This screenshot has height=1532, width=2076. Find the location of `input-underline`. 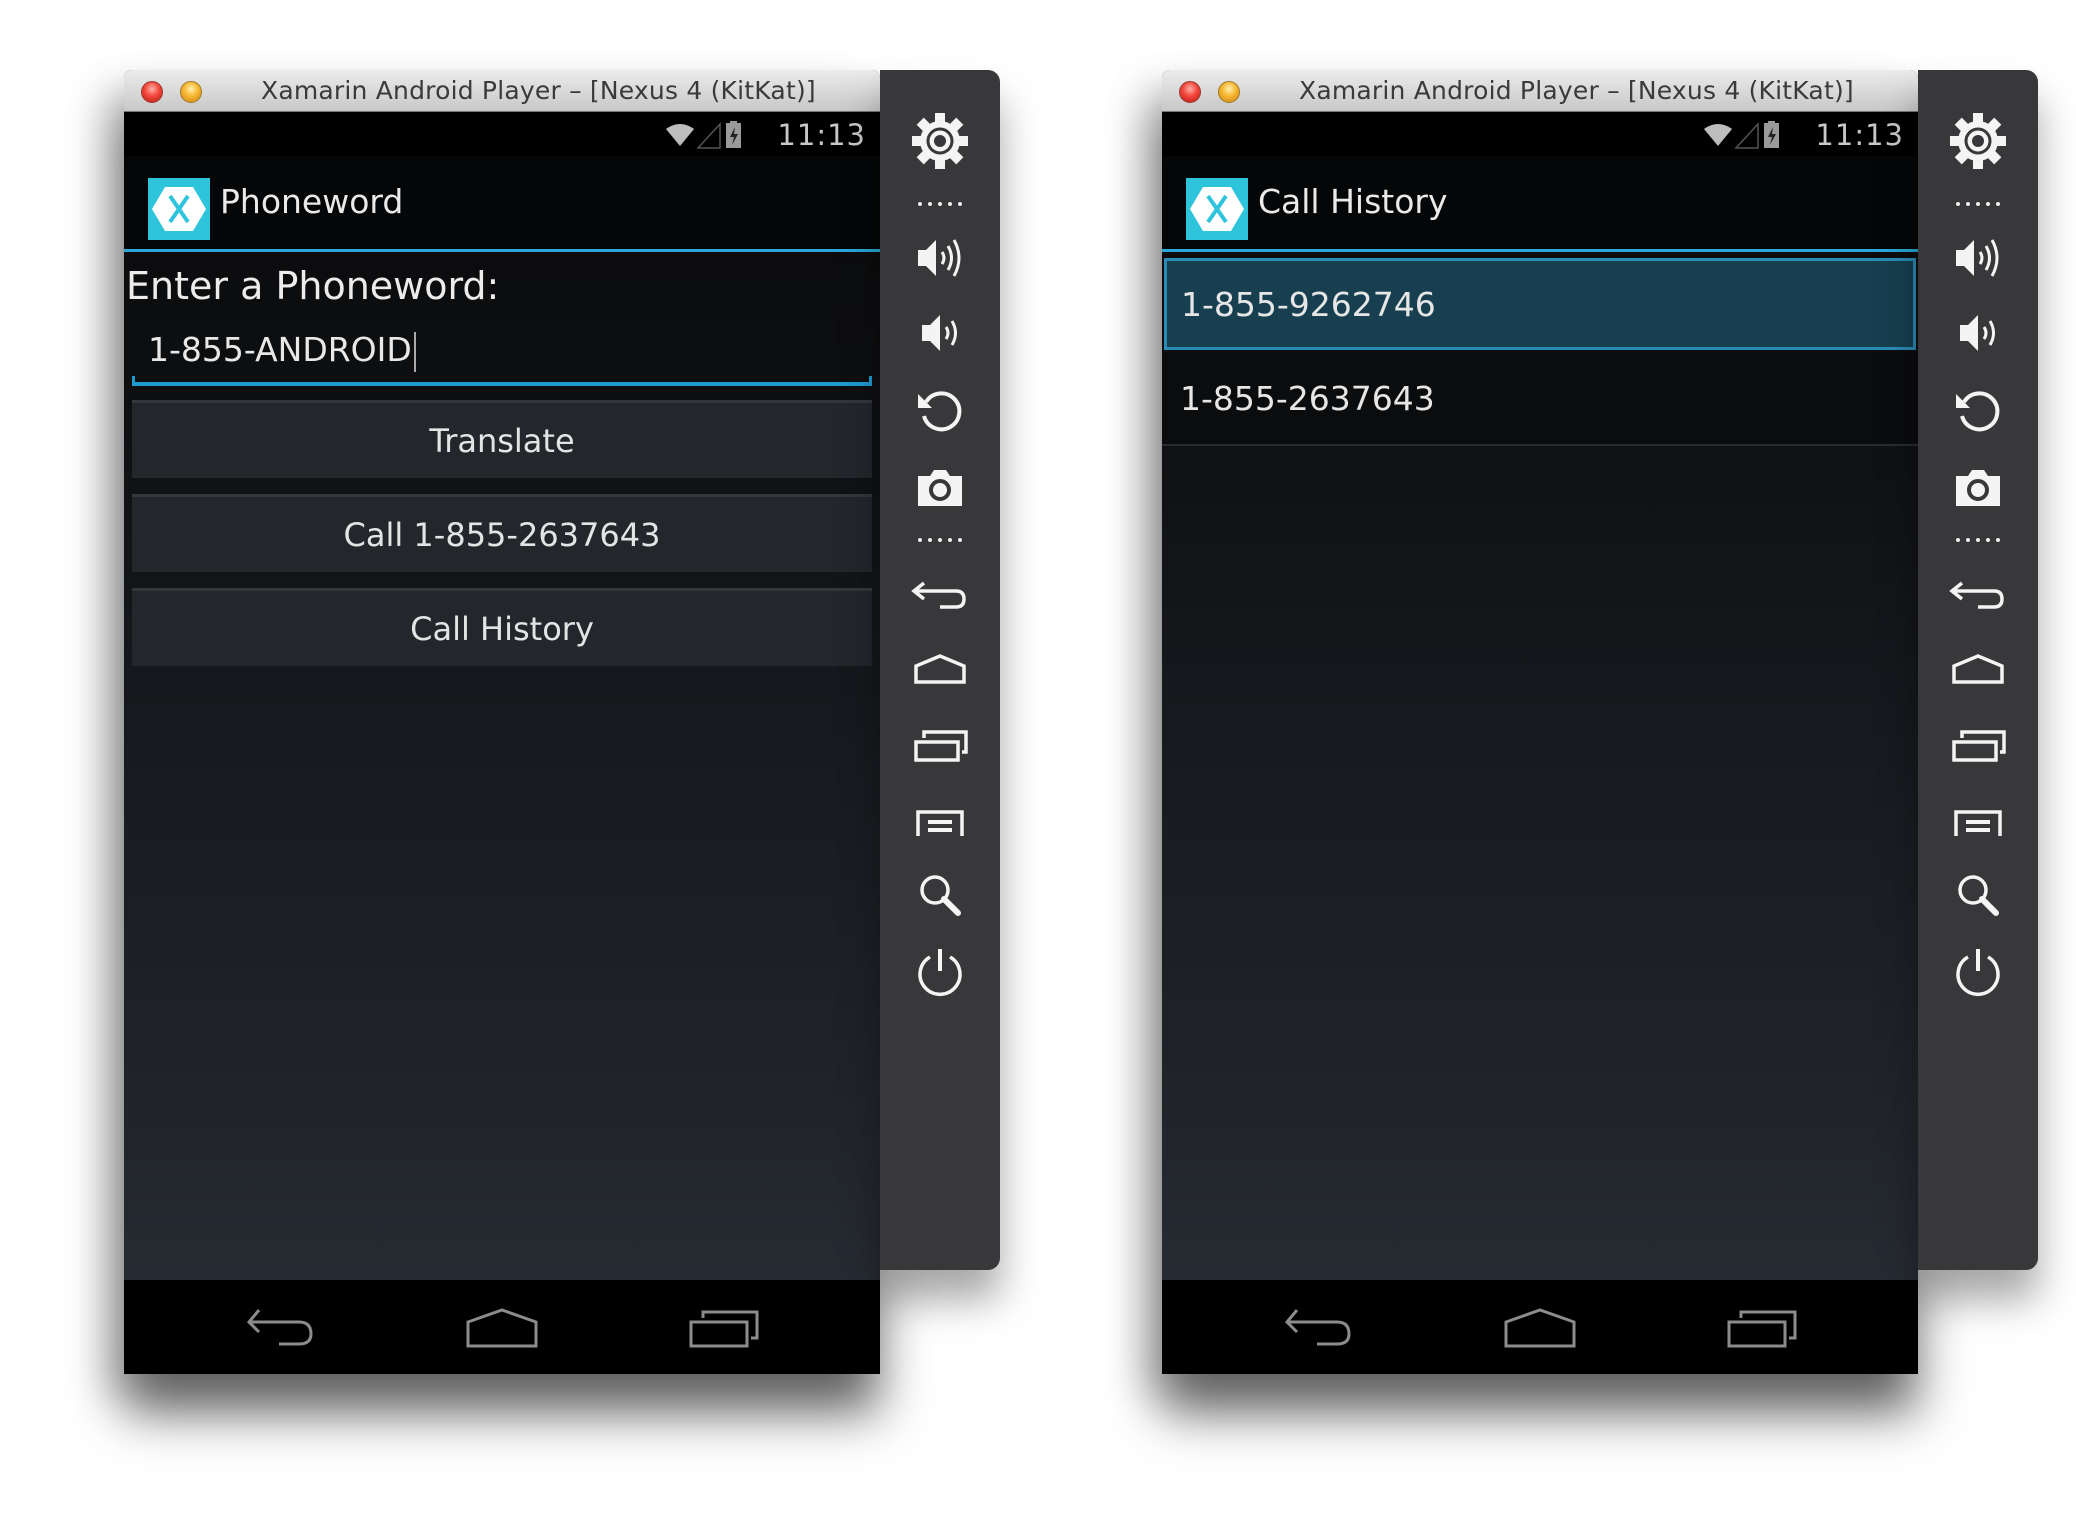

input-underline is located at coordinates (502, 384).